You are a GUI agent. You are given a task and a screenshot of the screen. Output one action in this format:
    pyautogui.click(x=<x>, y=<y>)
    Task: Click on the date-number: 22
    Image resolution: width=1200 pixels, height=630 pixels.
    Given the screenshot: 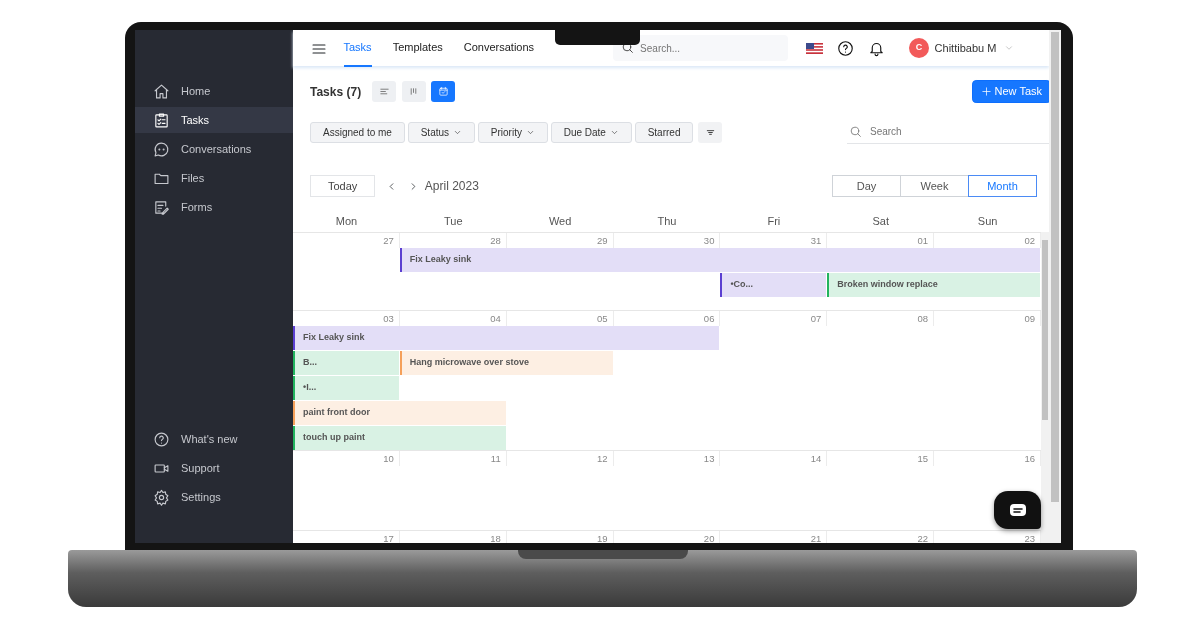 What is the action you would take?
    pyautogui.click(x=923, y=538)
    